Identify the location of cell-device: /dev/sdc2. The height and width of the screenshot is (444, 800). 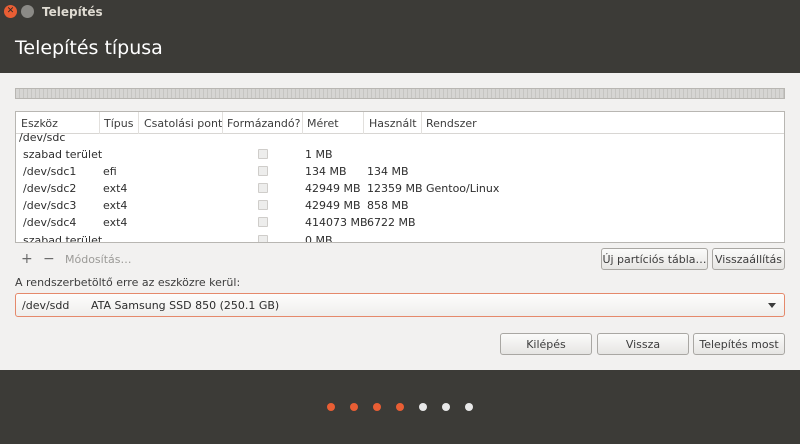
(50, 188).